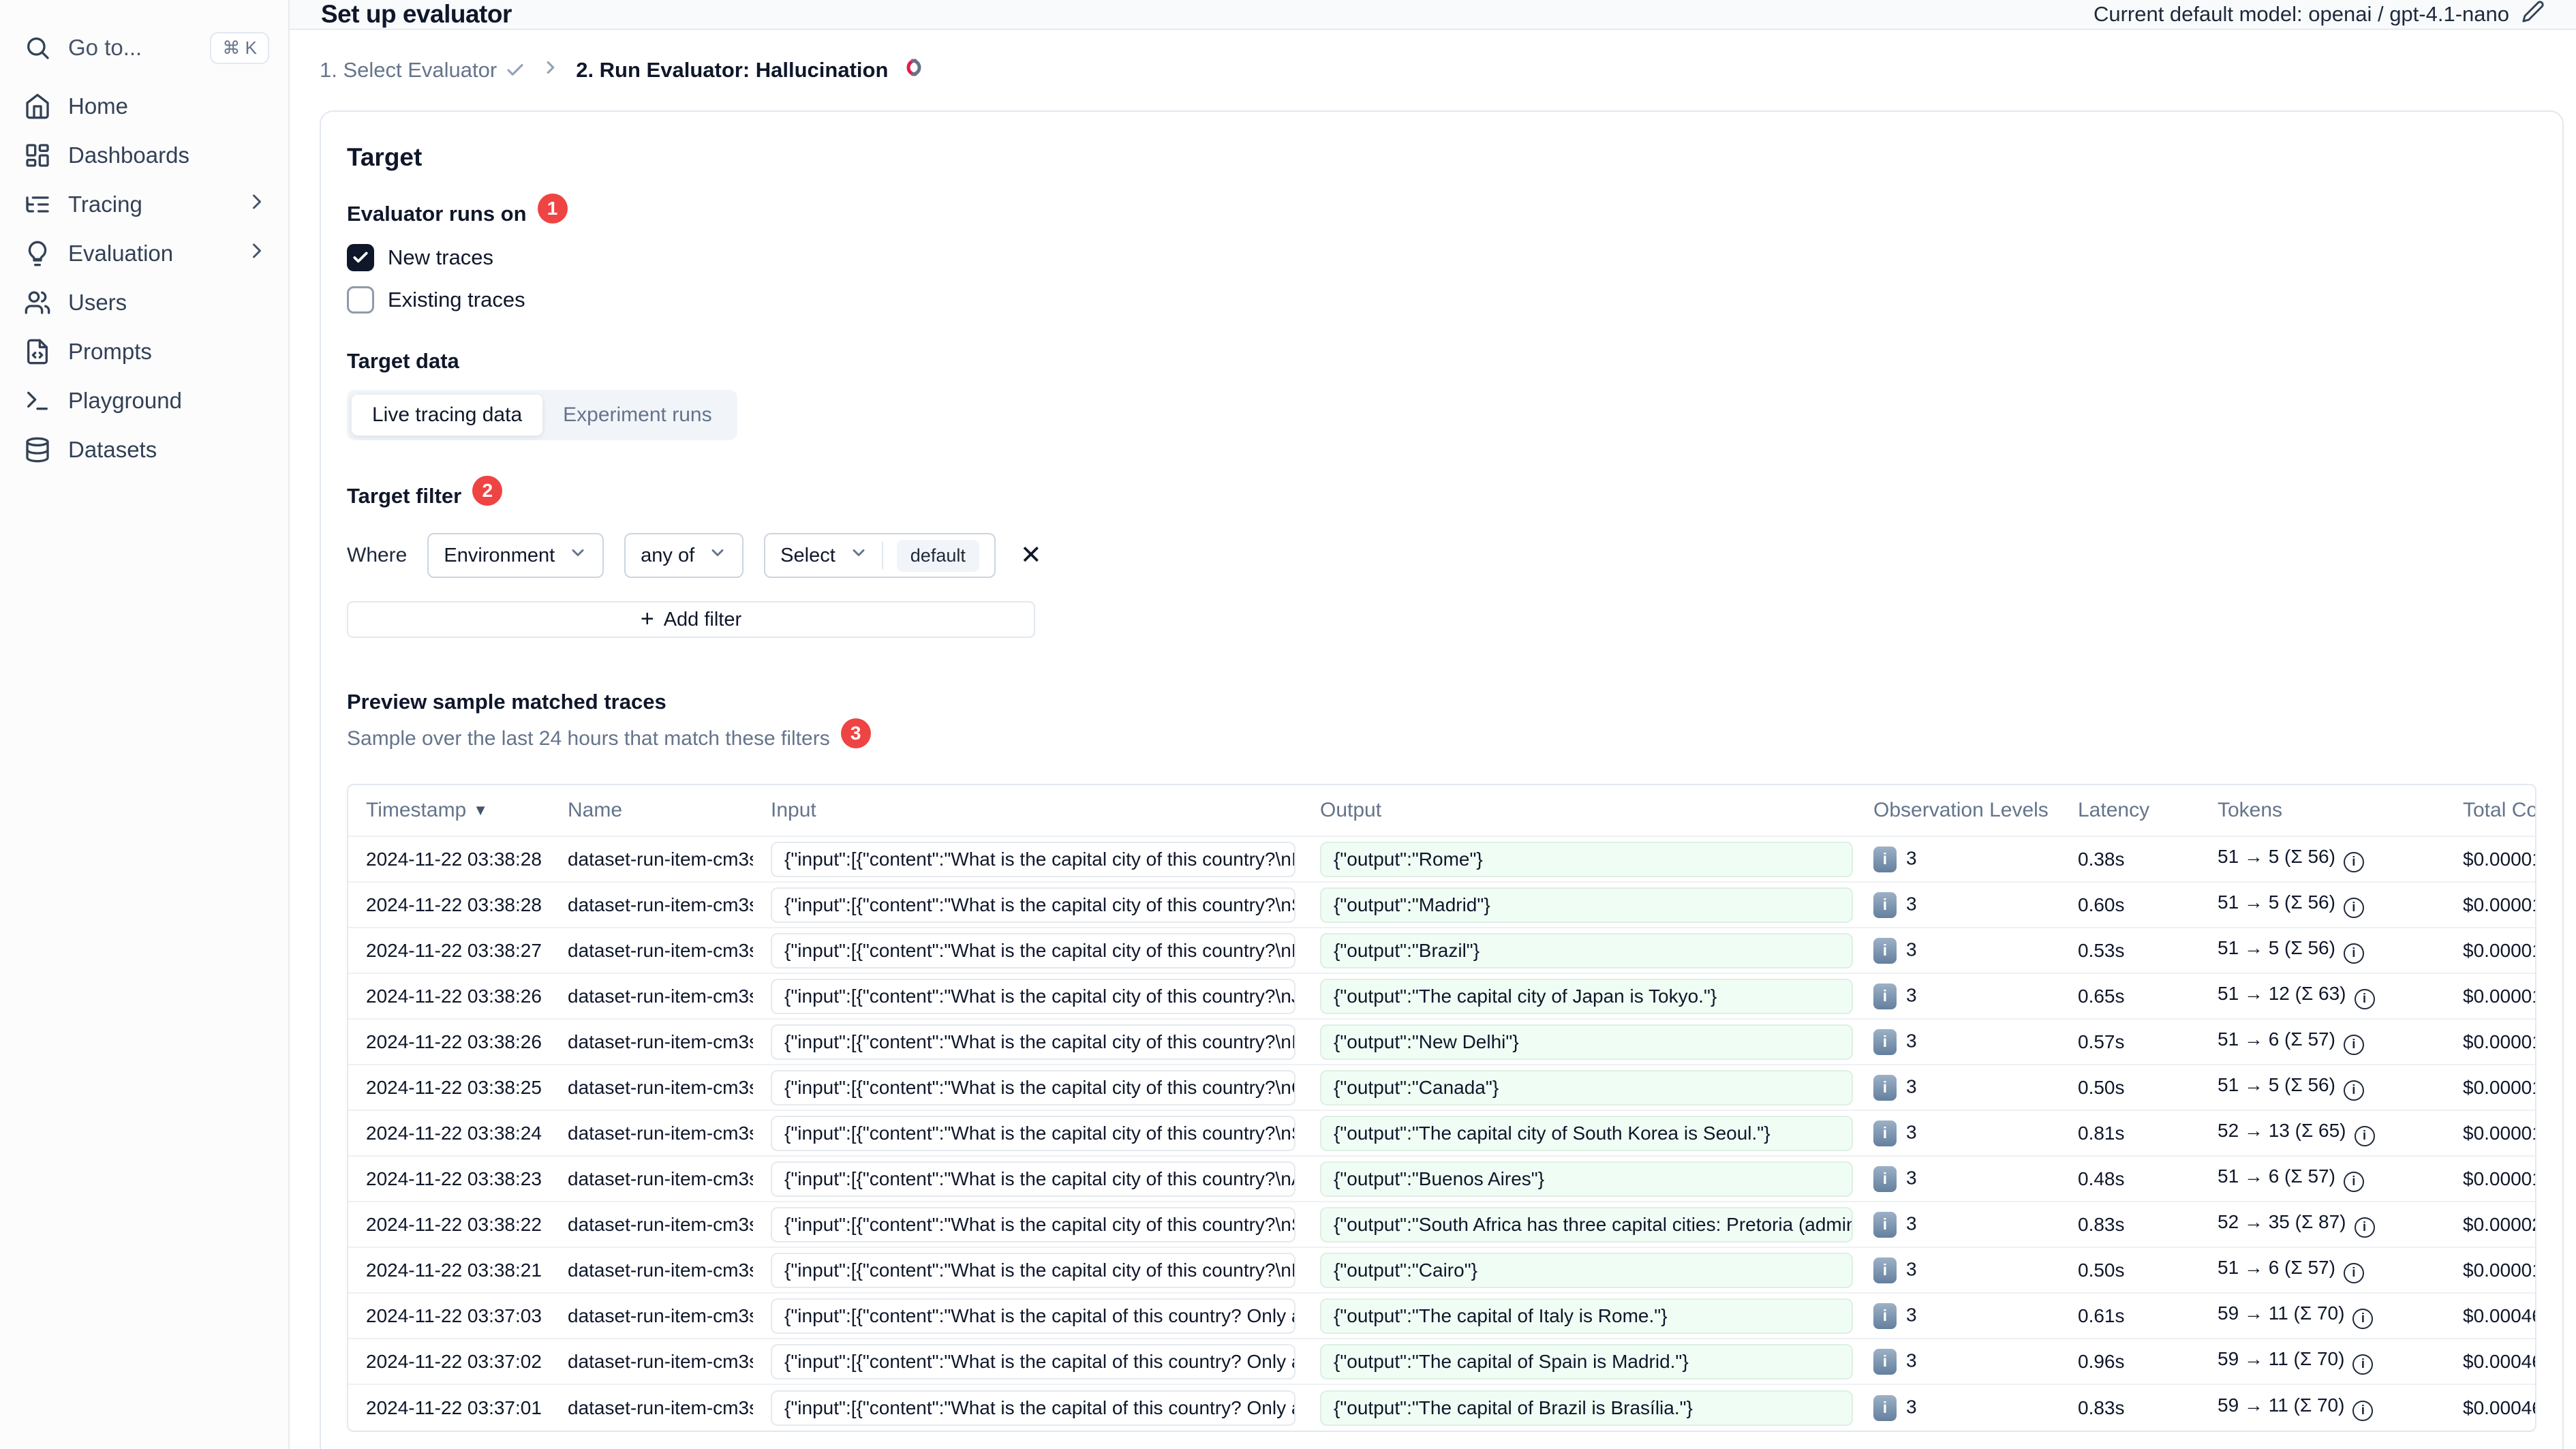  Describe the element at coordinates (454, 1407) in the screenshot. I see `trace-timestamp: 2024-11-22 03:37:01` at that location.